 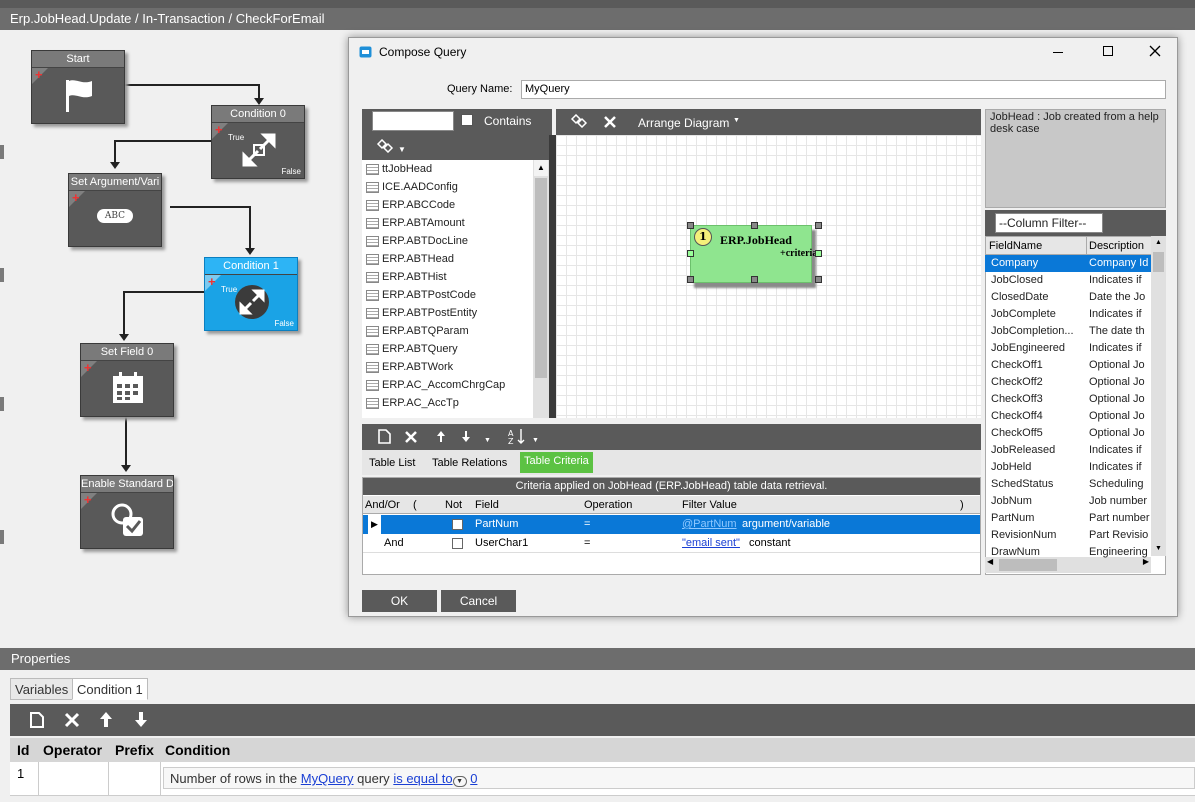 What do you see at coordinates (1068, 331) in the screenshot?
I see `field-row: JobCompletion... The date th` at bounding box center [1068, 331].